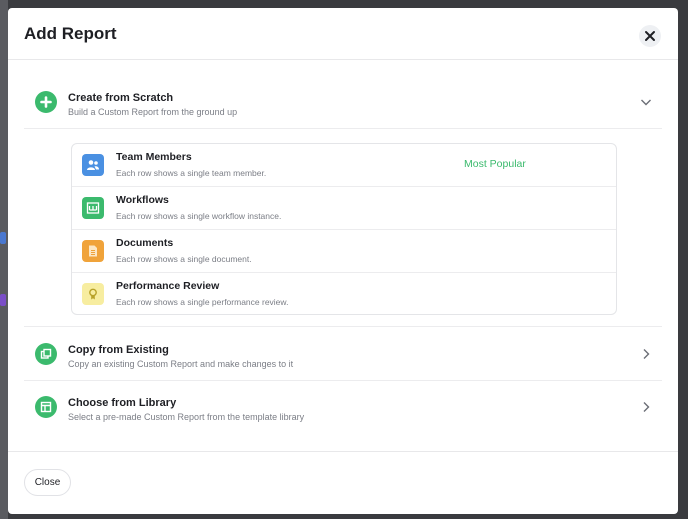 The image size is (688, 519). I want to click on chevron-down-icon, so click(646, 102).